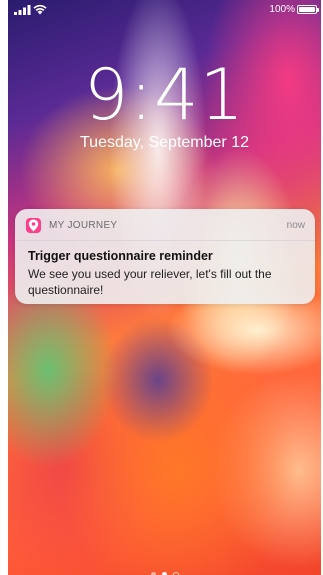 This screenshot has width=323, height=575. What do you see at coordinates (164, 142) in the screenshot?
I see `lock-screen-date: Tuesday, September 12` at bounding box center [164, 142].